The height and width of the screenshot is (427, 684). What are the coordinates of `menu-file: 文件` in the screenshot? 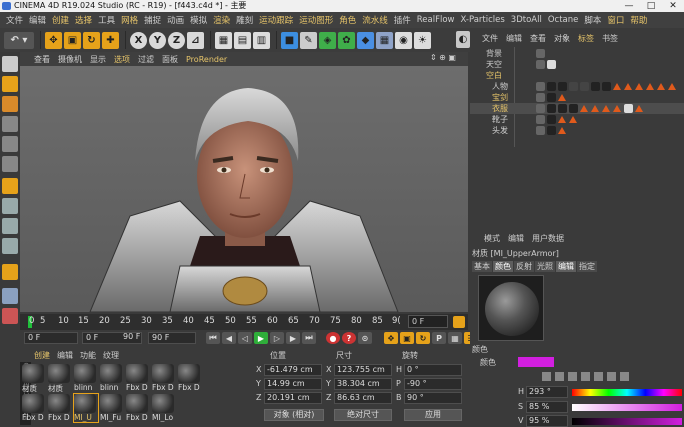 It's located at (14, 20).